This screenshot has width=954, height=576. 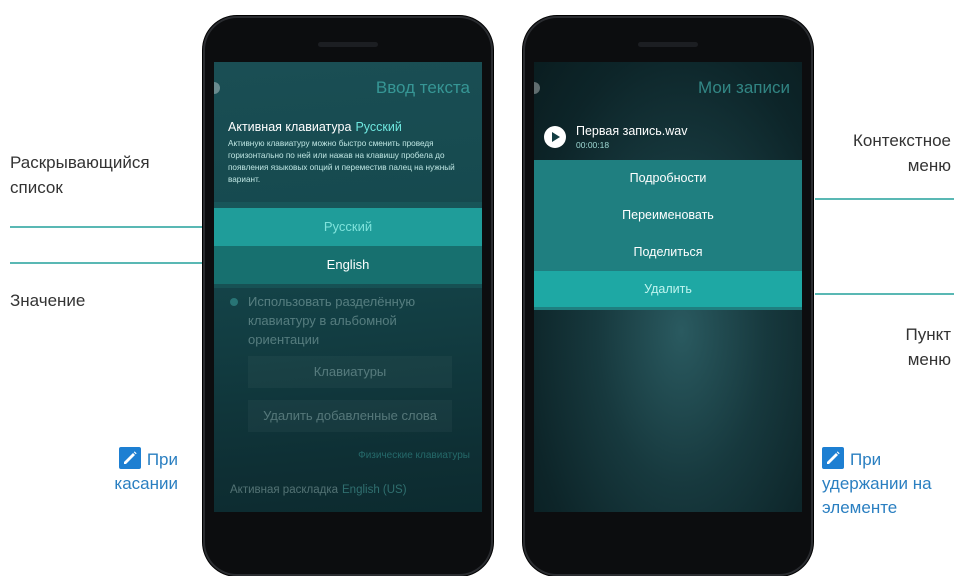 What do you see at coordinates (234, 302) in the screenshot?
I see `split-keyboard-switch` at bounding box center [234, 302].